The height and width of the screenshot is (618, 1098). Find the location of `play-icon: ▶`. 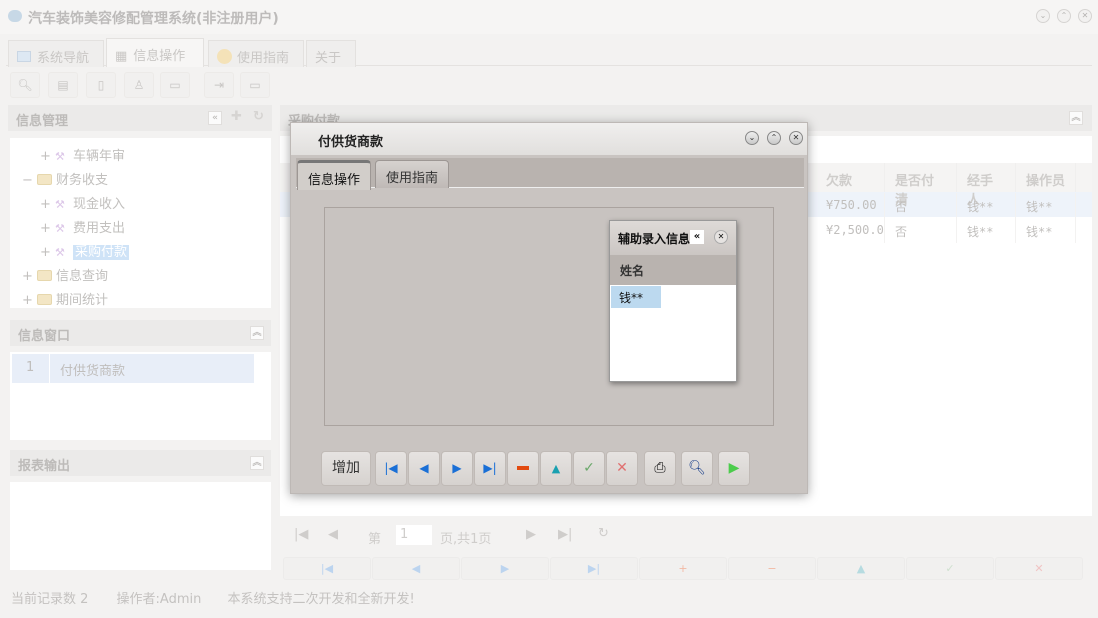

play-icon: ▶ is located at coordinates (734, 468).